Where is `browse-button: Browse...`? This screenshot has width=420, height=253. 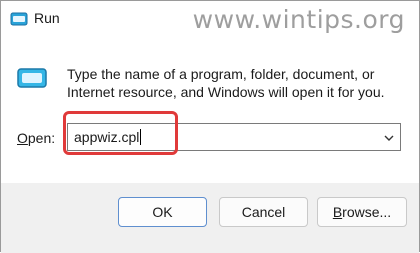 browse-button: Browse... is located at coordinates (362, 212).